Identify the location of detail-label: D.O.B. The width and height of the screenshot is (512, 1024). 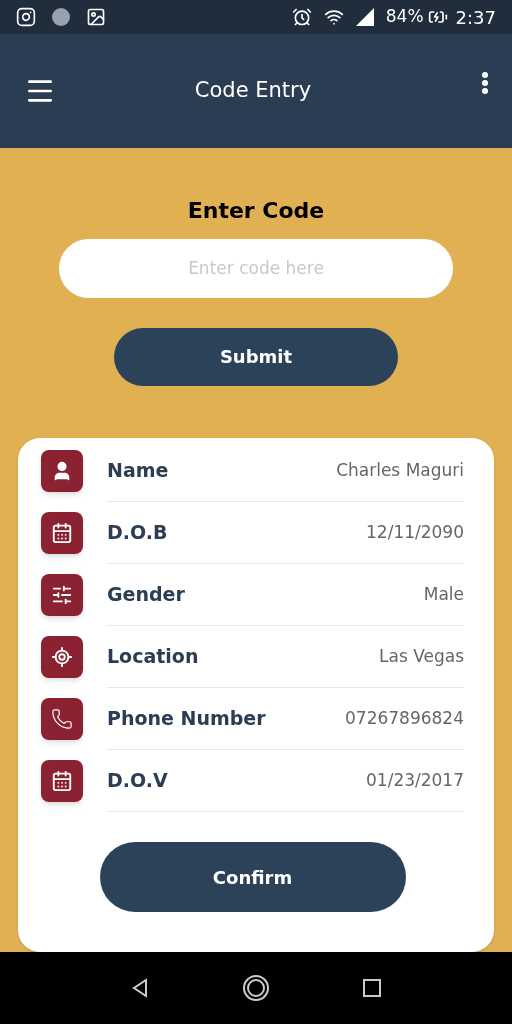
(137, 533).